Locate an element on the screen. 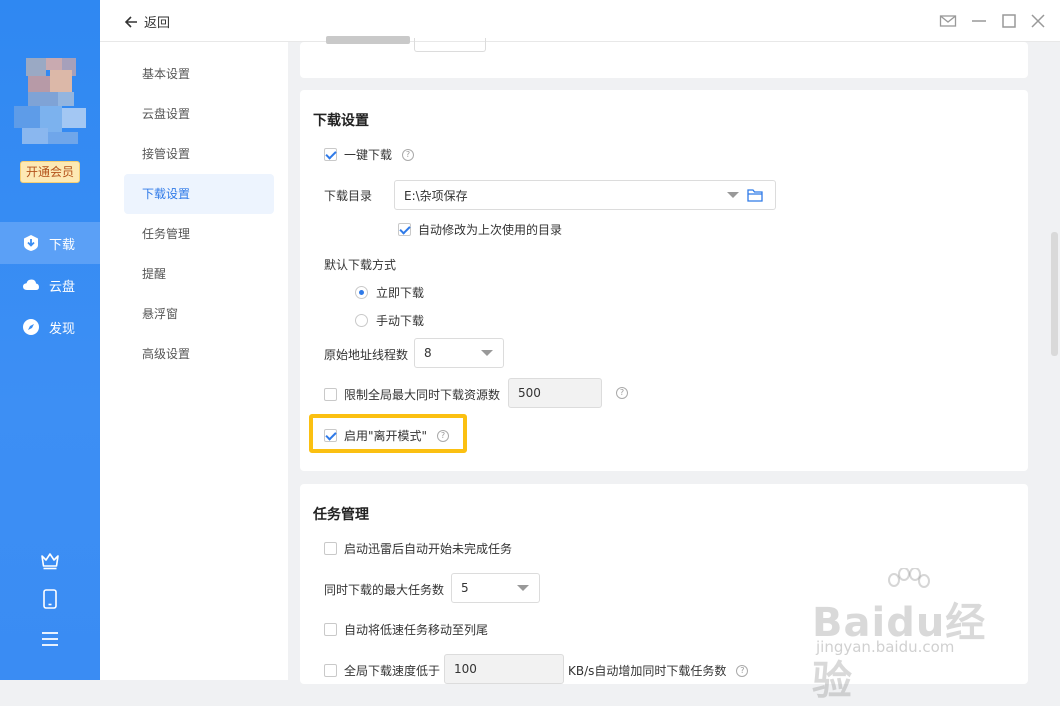 The width and height of the screenshot is (1060, 706). speed-threshold-suffix: KB/s自动增加同时下载任务数 is located at coordinates (647, 671).